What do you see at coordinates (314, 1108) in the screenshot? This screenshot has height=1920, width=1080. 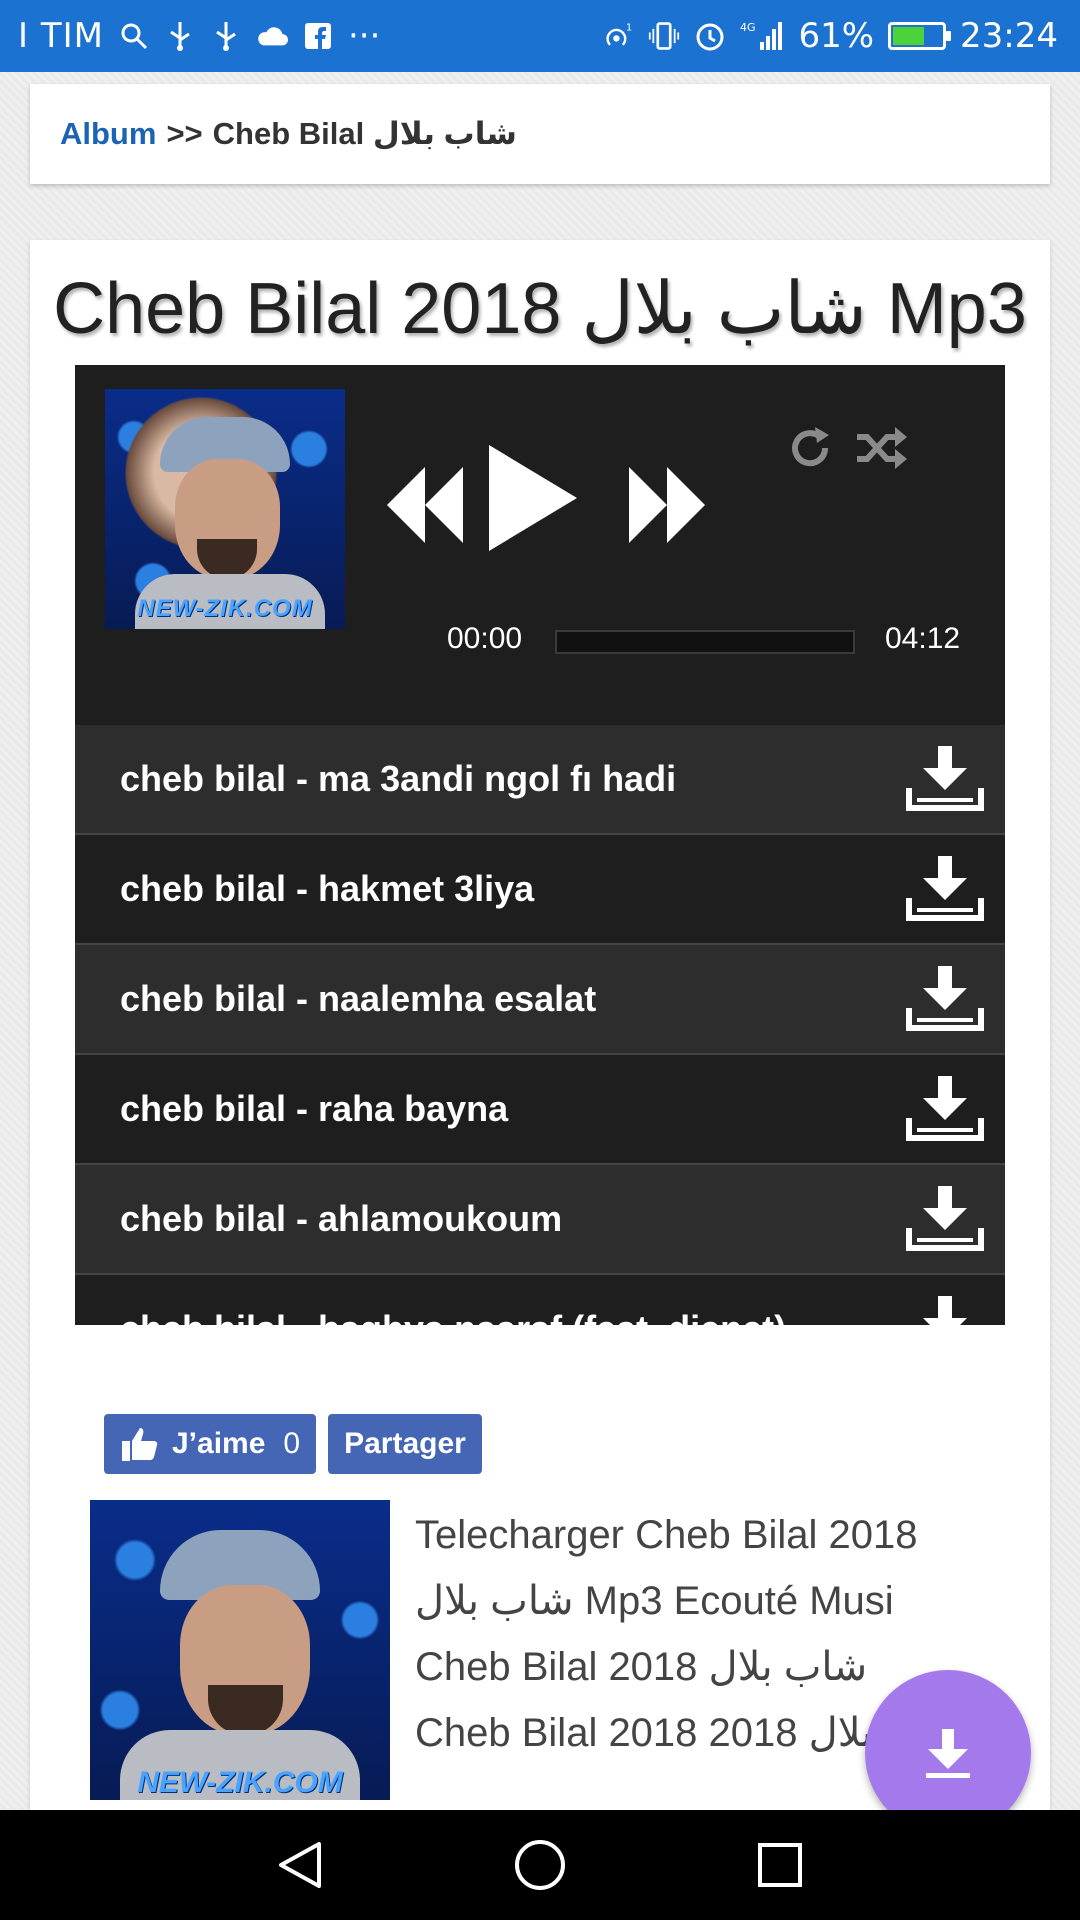 I see `track-title: cheb bilal - raha bayna` at bounding box center [314, 1108].